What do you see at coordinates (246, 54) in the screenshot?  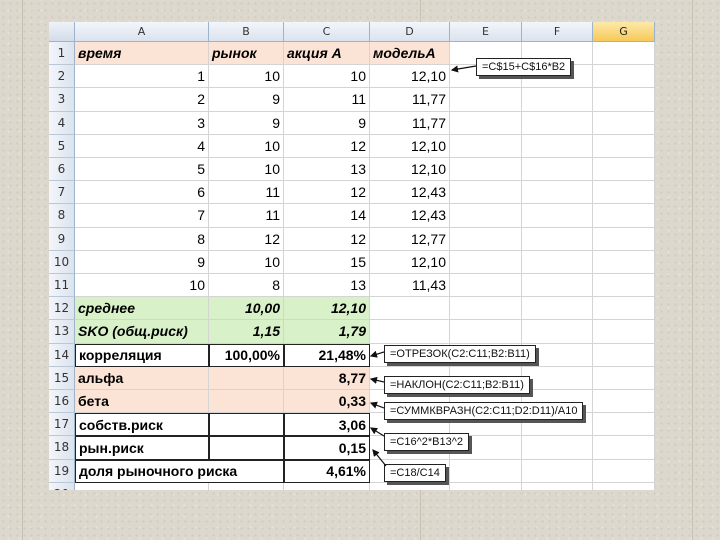 I see `header-cell-market: рынок` at bounding box center [246, 54].